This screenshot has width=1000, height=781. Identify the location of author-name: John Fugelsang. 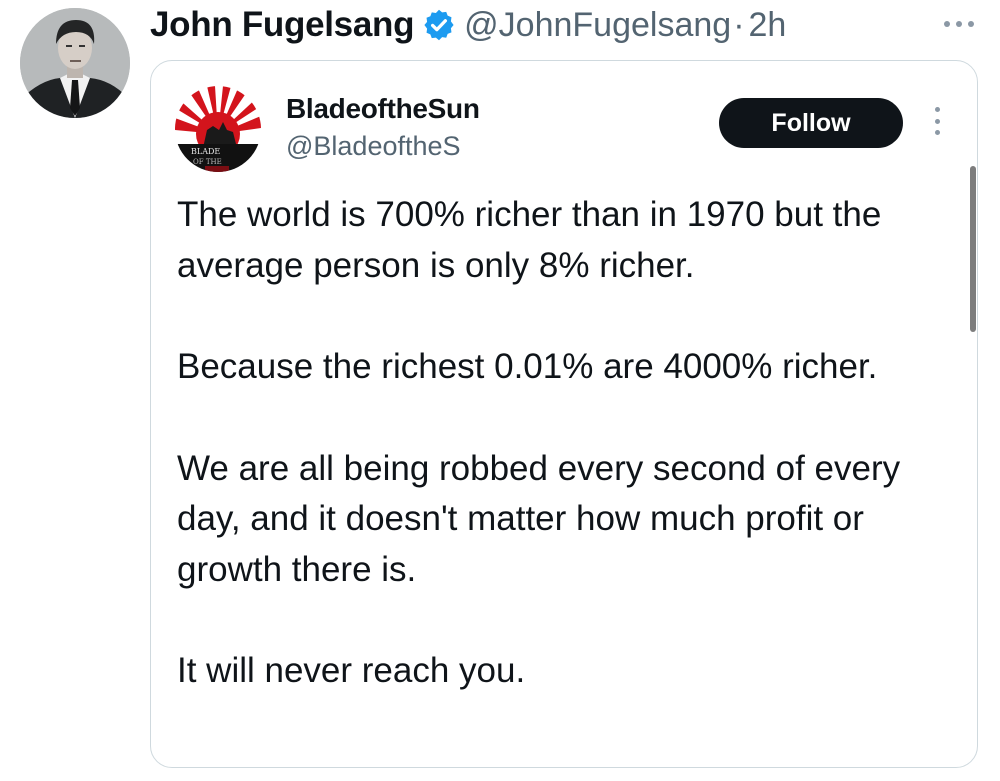
(282, 25).